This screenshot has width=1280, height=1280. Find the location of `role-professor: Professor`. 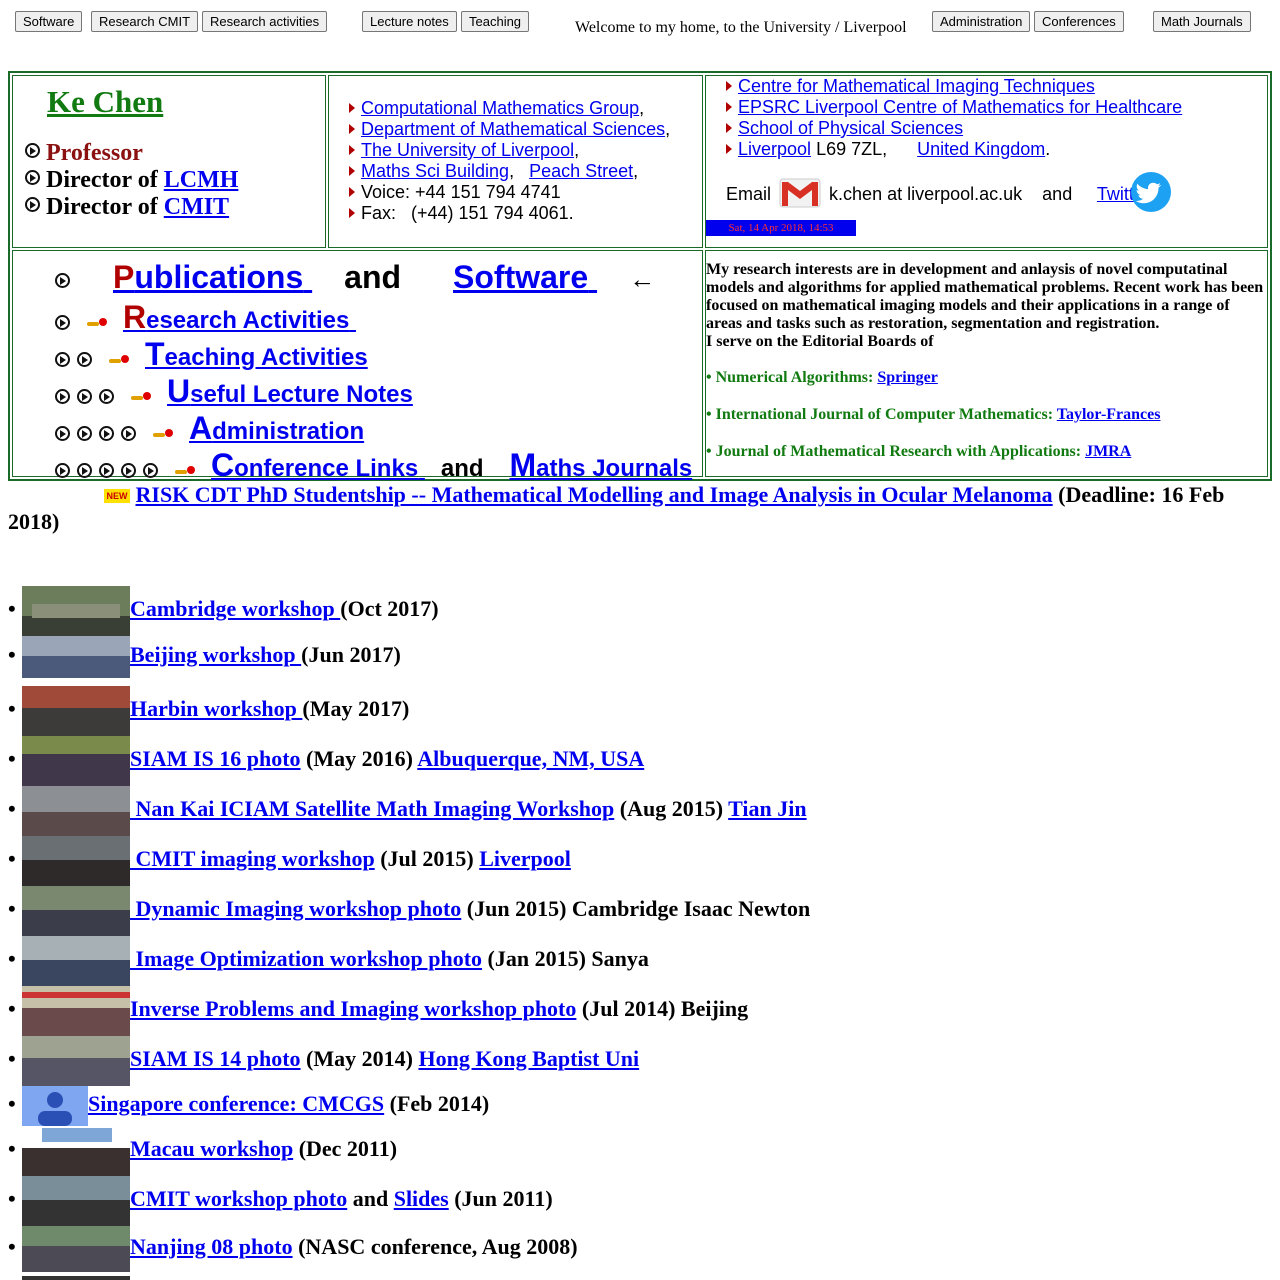

role-professor: Professor is located at coordinates (84, 153).